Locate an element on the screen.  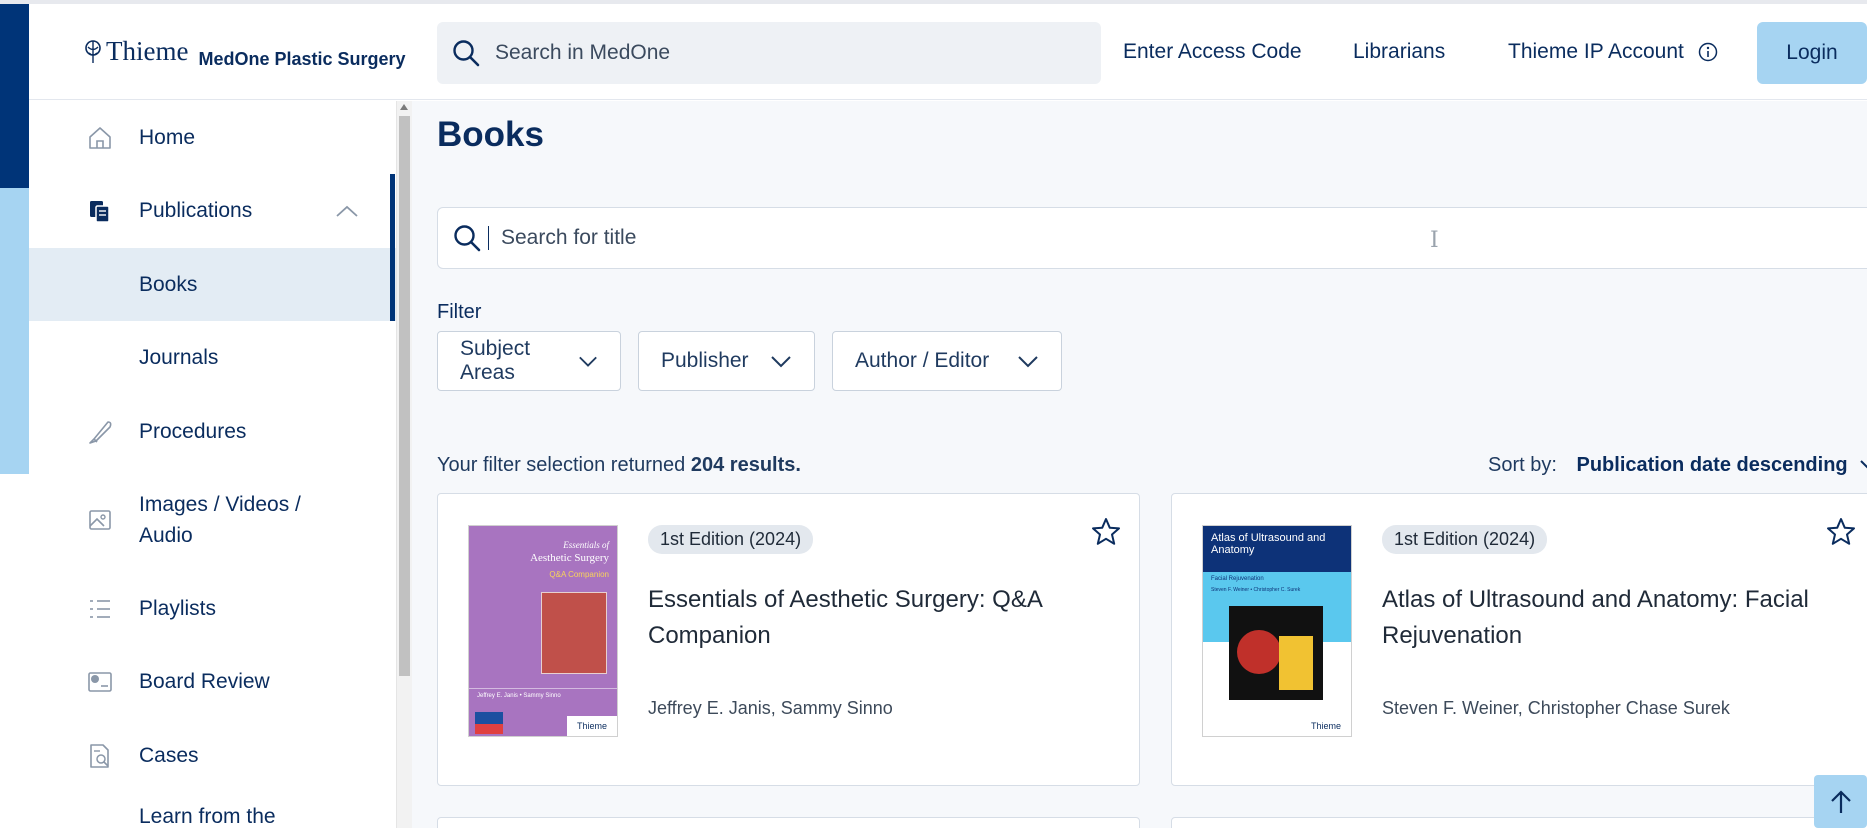
cover-subtitle: Facial Rejuvenation is located at coordinates (1237, 579).